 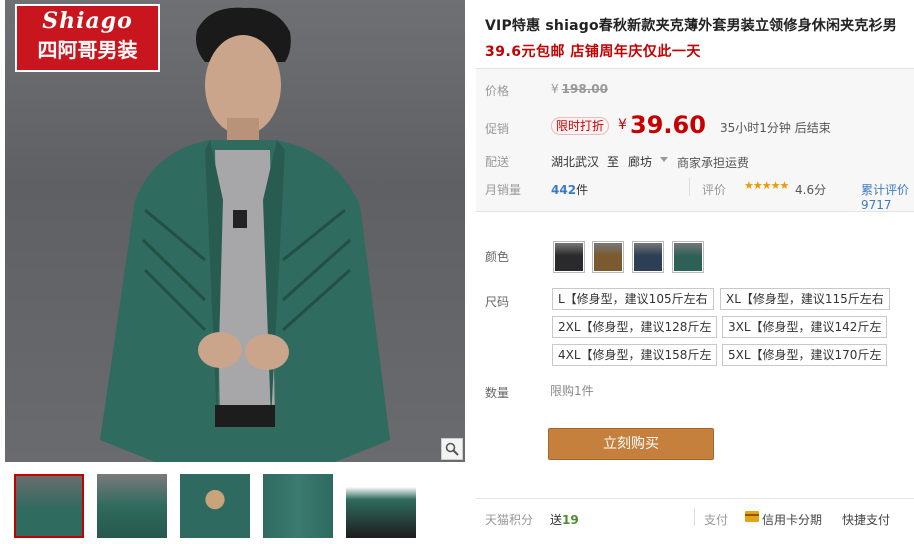 I want to click on color-swatch-green, so click(x=688, y=257).